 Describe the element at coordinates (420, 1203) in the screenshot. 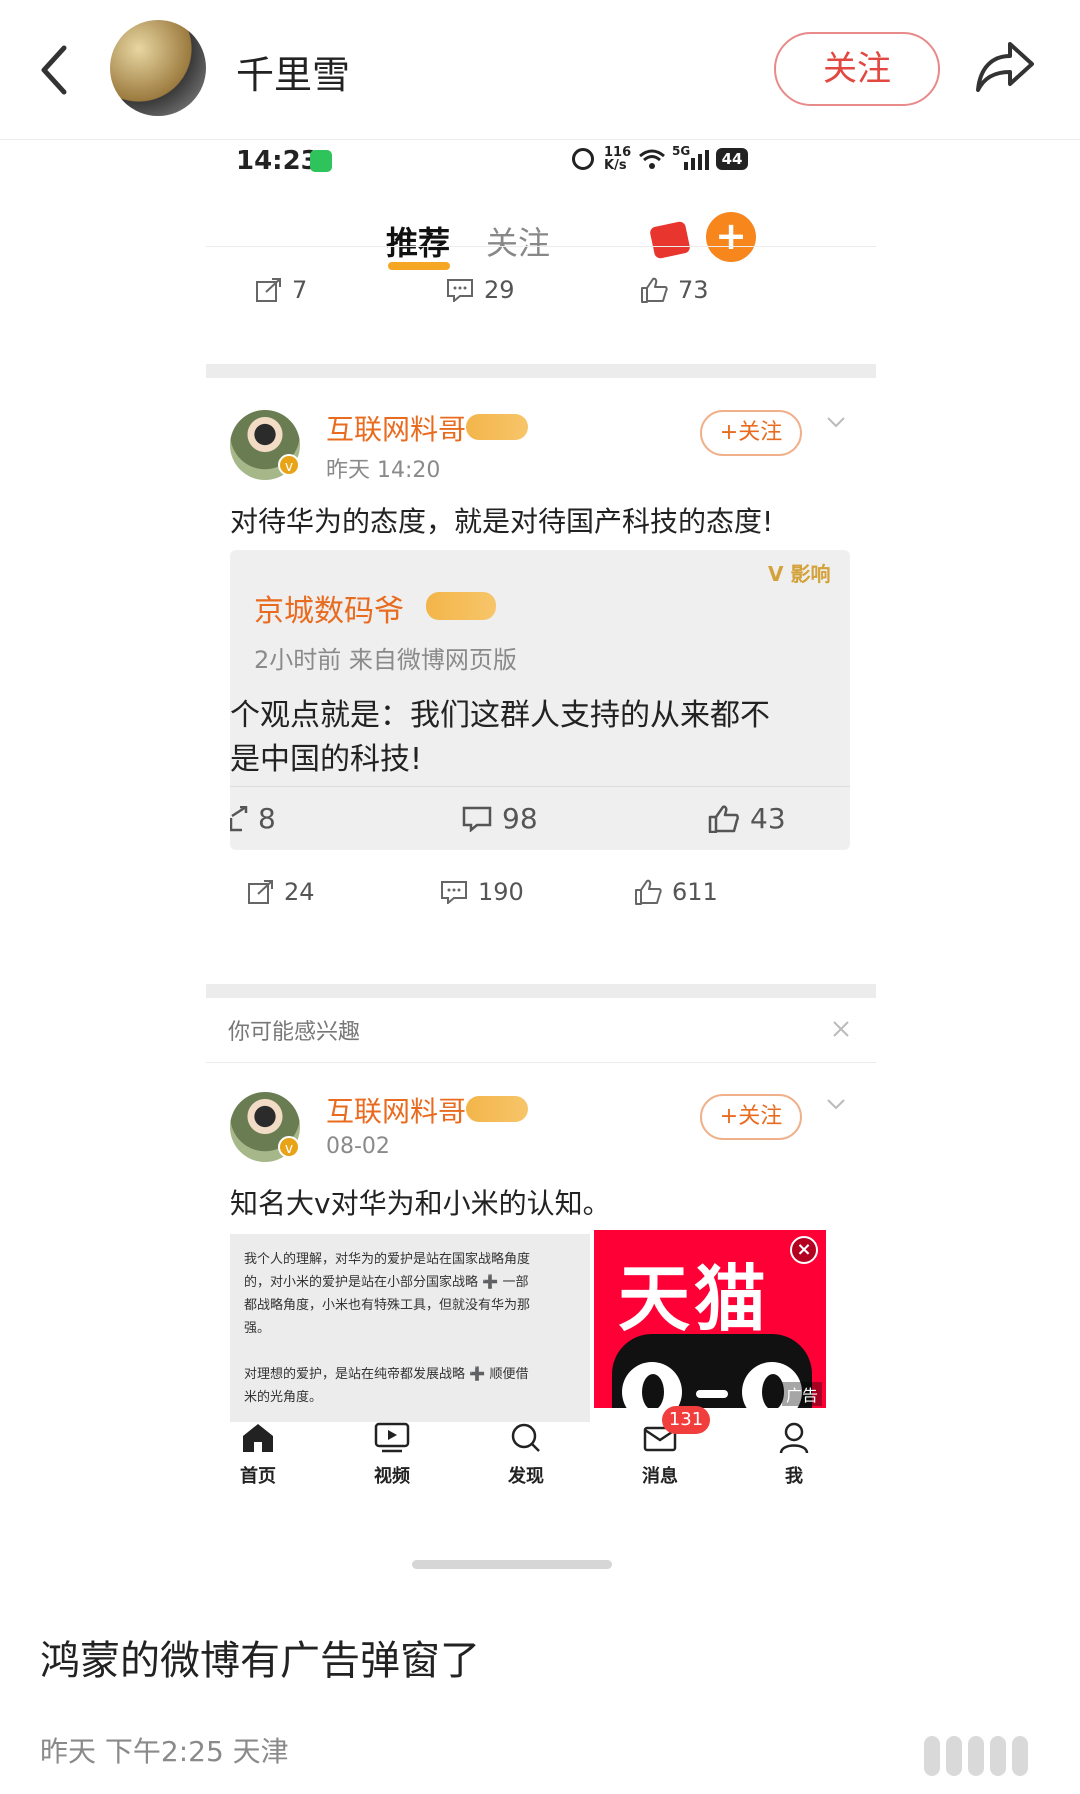

I see `post2-text: 知名大v对华为和小米的认知。` at that location.